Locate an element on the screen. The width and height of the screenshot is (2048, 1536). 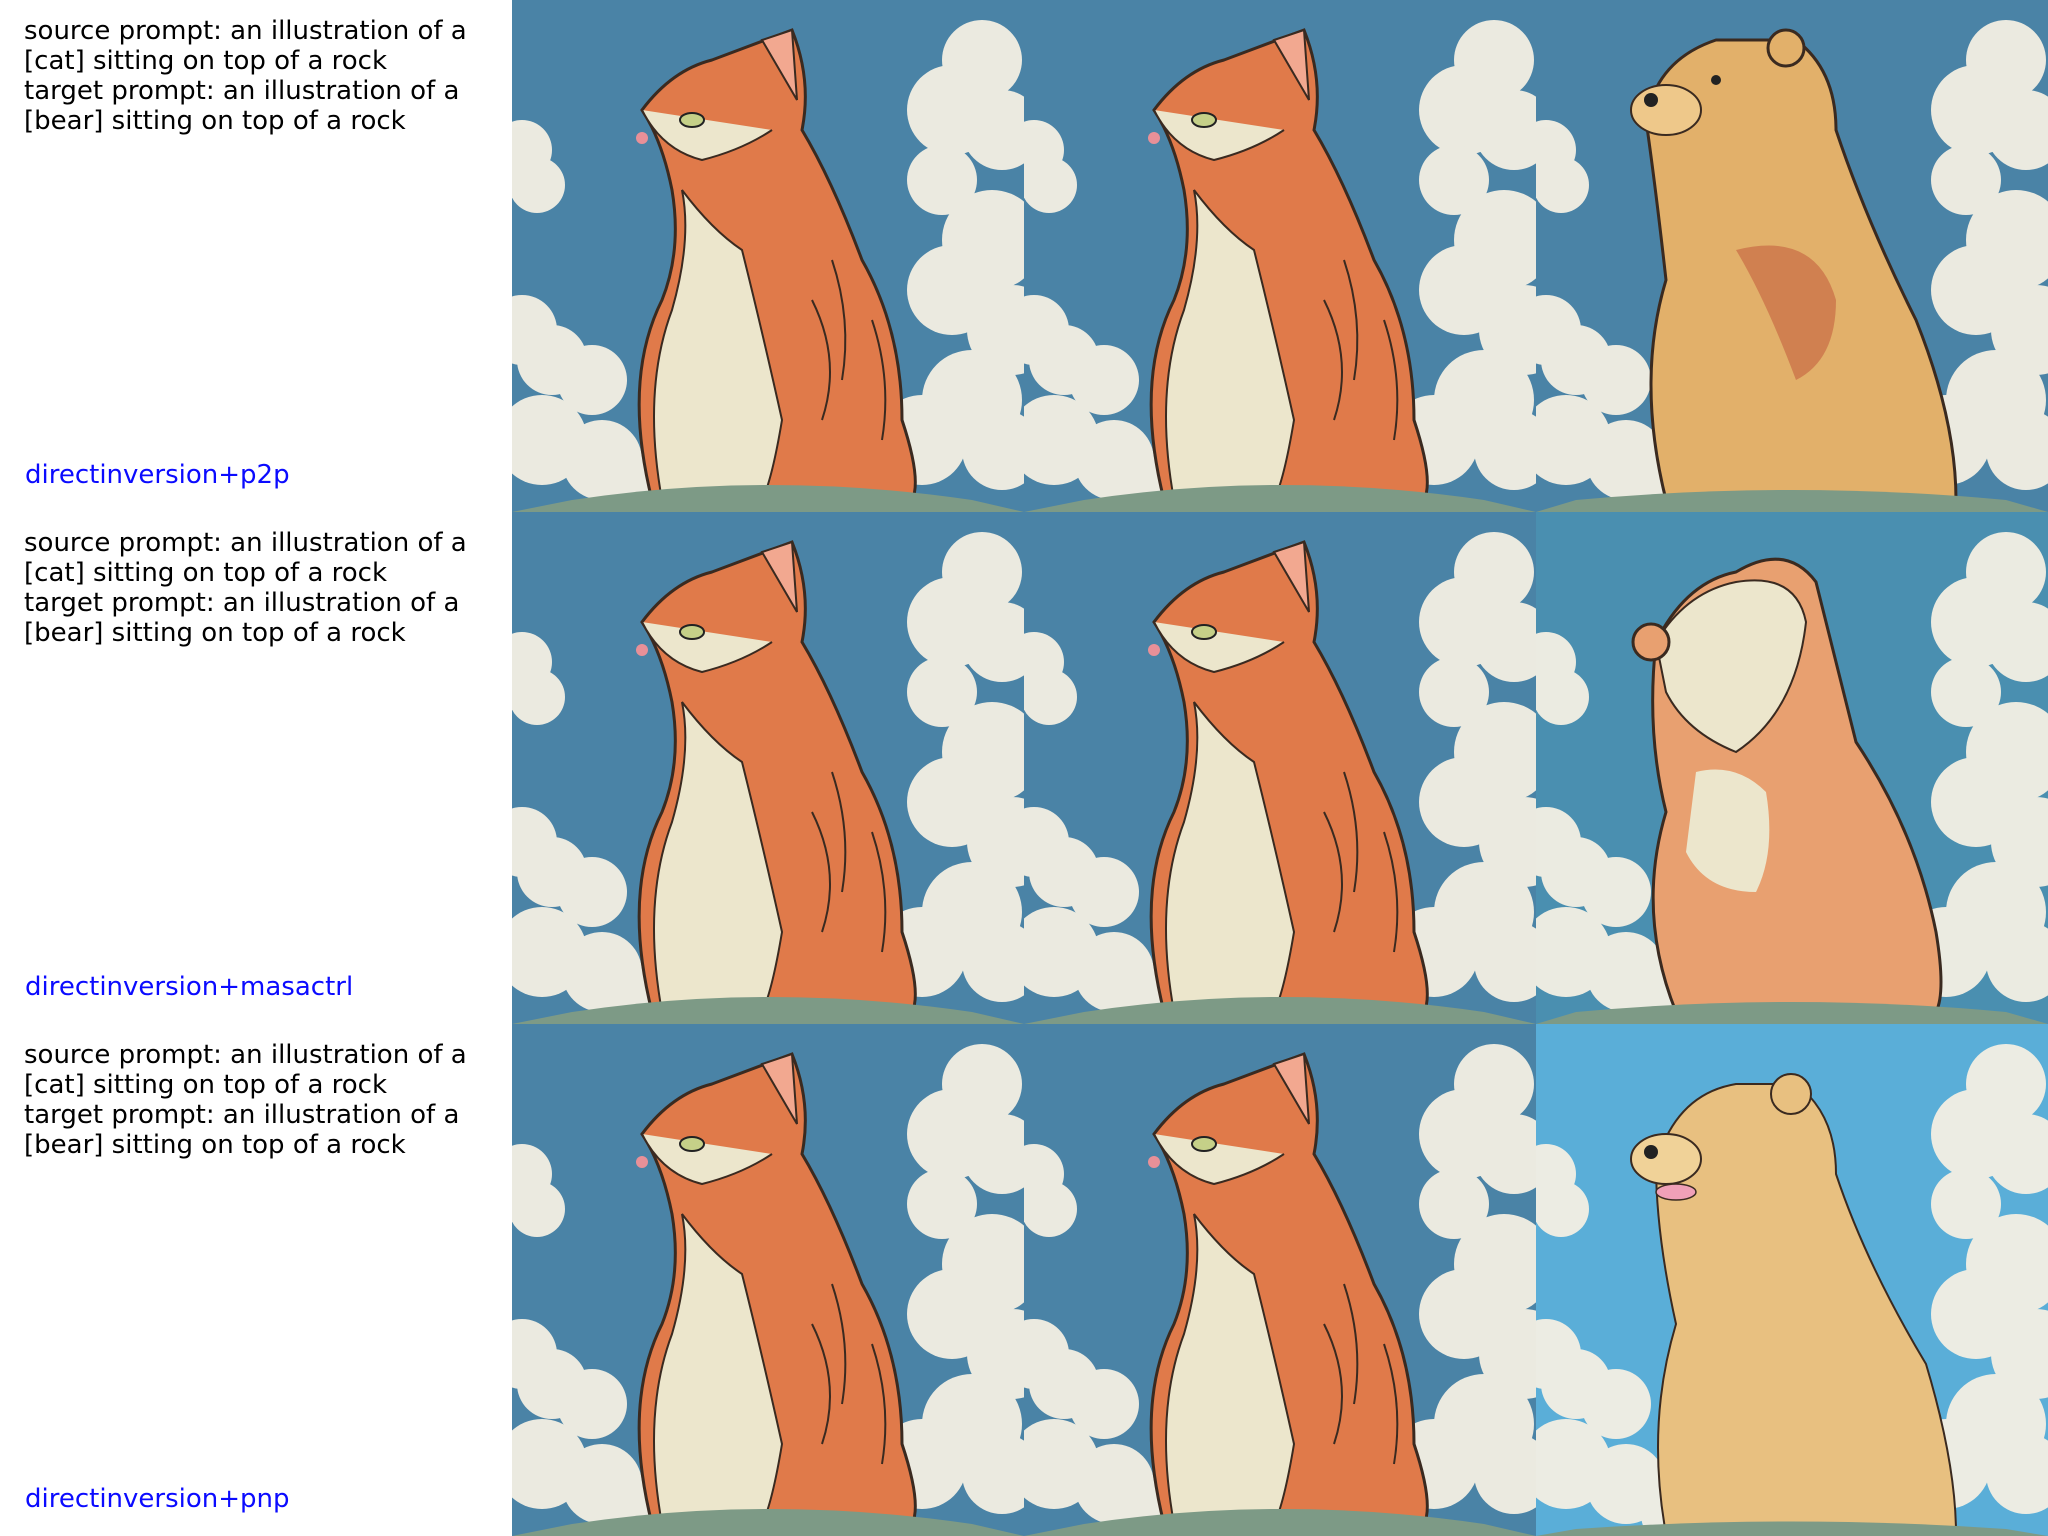
method-label: directinversion+p2p is located at coordinates (157, 475).